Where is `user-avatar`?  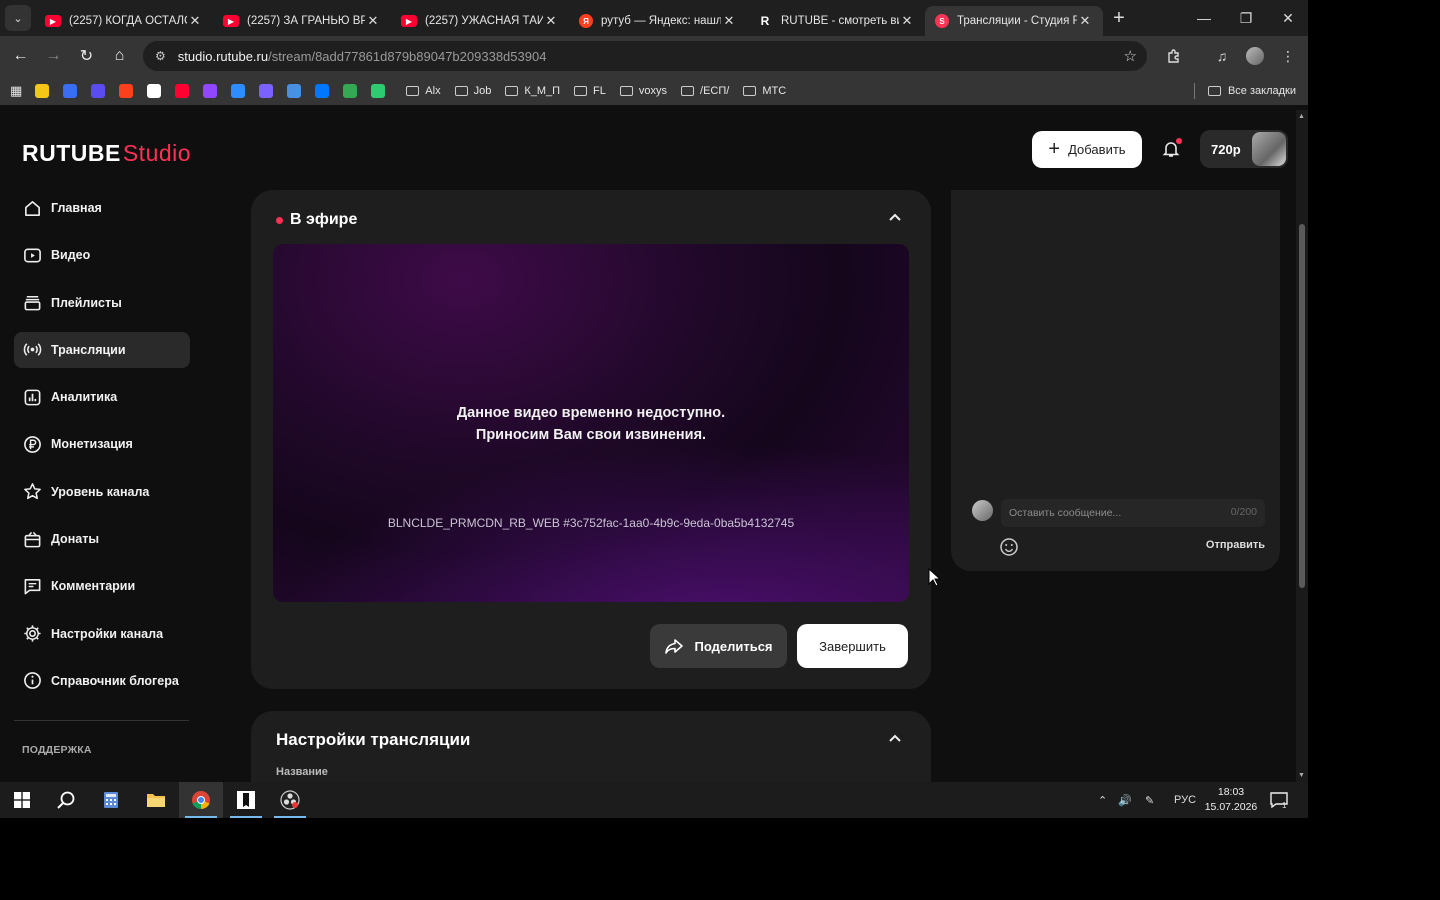 user-avatar is located at coordinates (1269, 149).